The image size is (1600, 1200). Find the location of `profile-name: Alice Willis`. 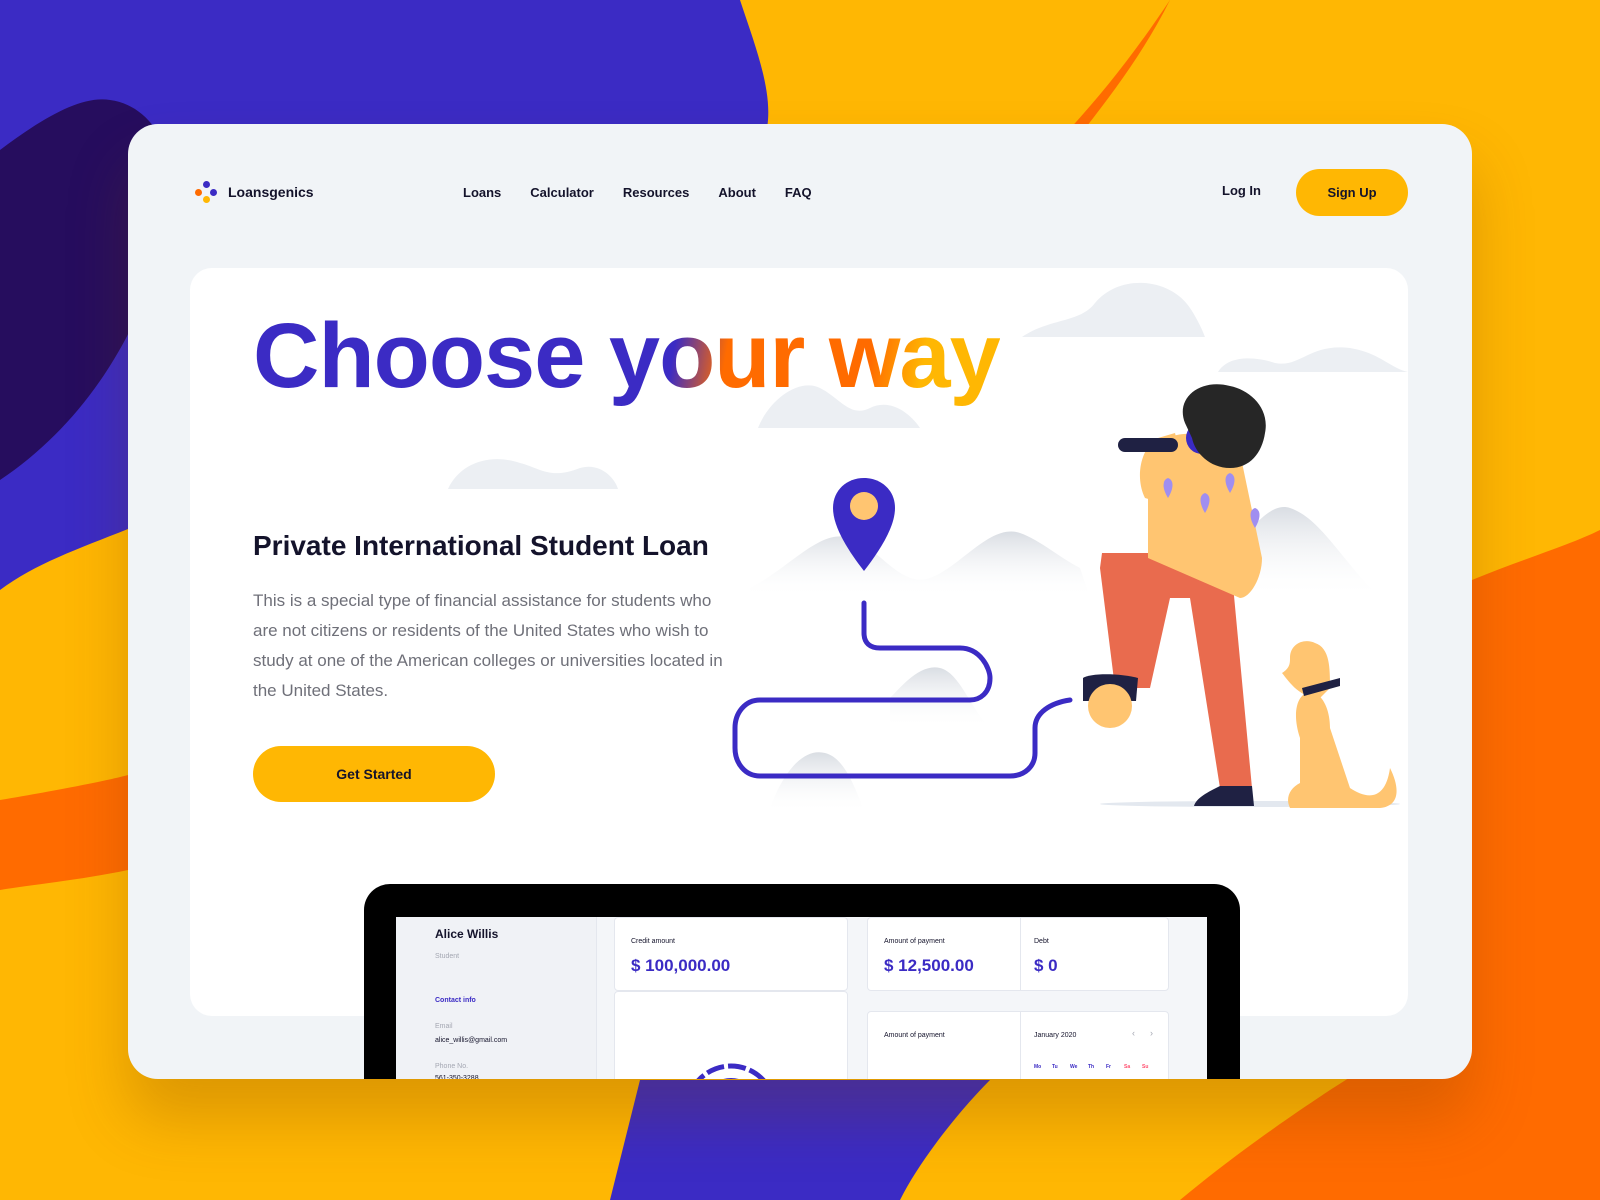

profile-name: Alice Willis is located at coordinates (467, 934).